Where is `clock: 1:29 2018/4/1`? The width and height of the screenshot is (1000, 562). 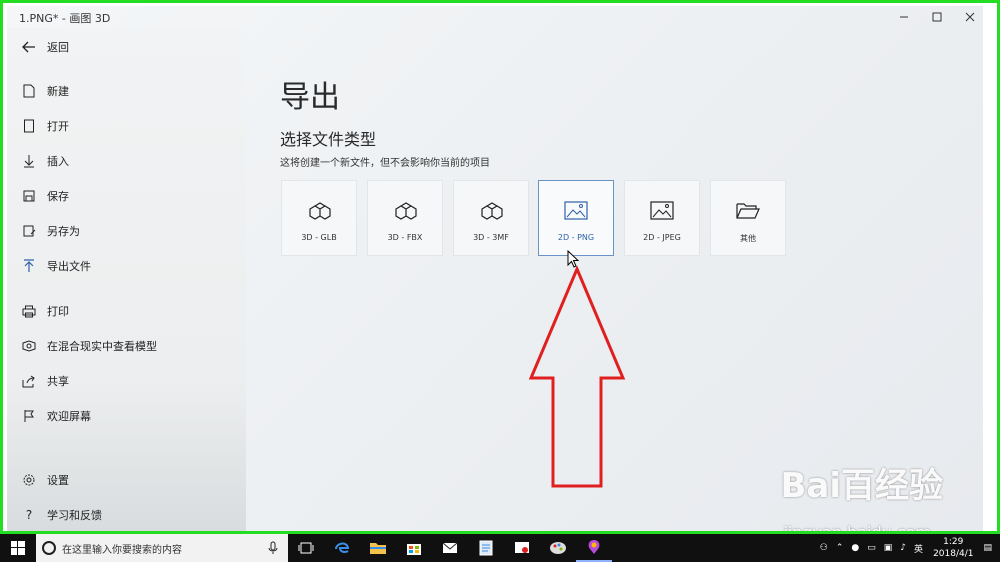
clock: 1:29 2018/4/1 is located at coordinates (953, 548).